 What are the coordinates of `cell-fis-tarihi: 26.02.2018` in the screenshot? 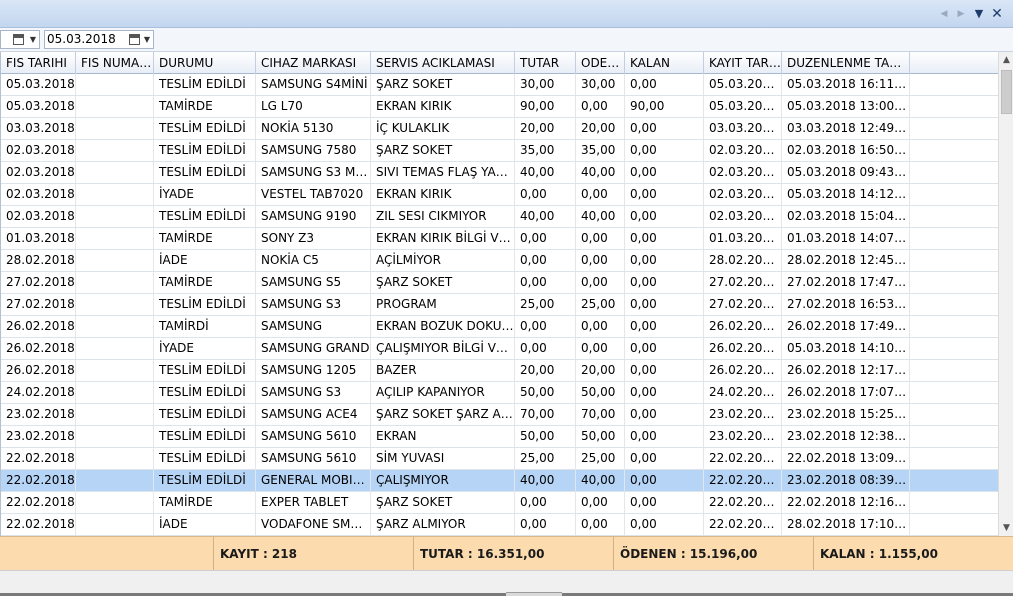 It's located at (38, 370).